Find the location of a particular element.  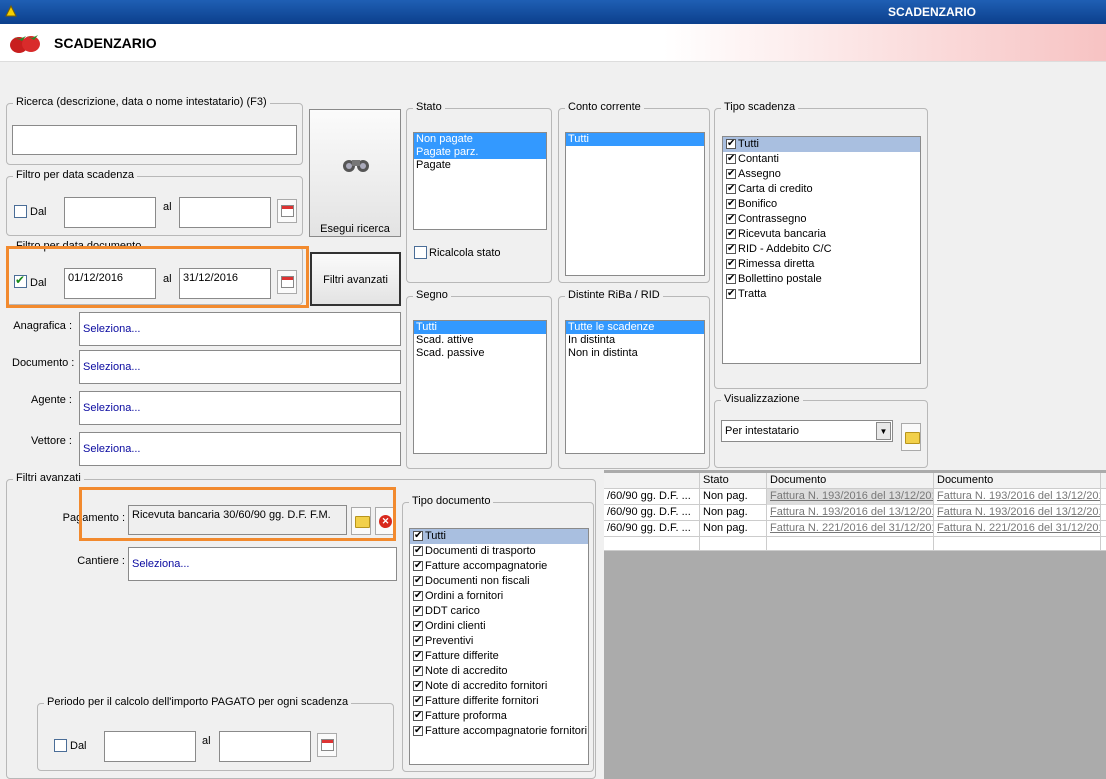

field-label-anagrafica: Anagrafica : is located at coordinates (42, 326).